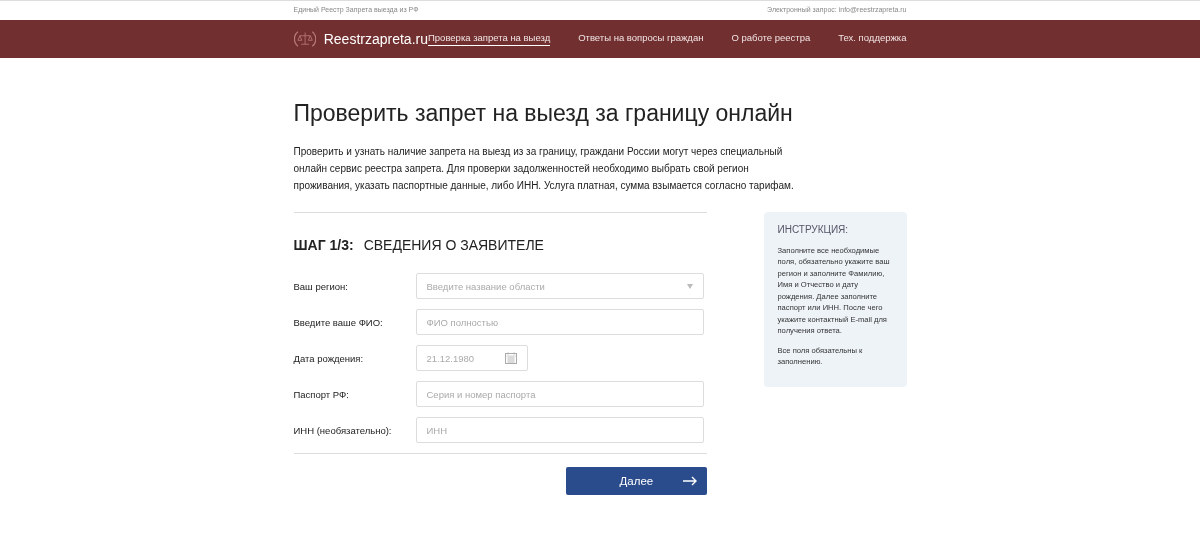 This screenshot has width=1200, height=539. I want to click on intro-paragraph: Проверить и узнать наличие запрета на выезд из за границу, граждани России могут через специальный онлайн сервис реестра запрета. Для проверки задолженностей необходимо выбрать свой регион проживания, указать паспортные данные, либо ИНН. Услуга платная, сумма взымается согласно тарифам., so click(544, 169).